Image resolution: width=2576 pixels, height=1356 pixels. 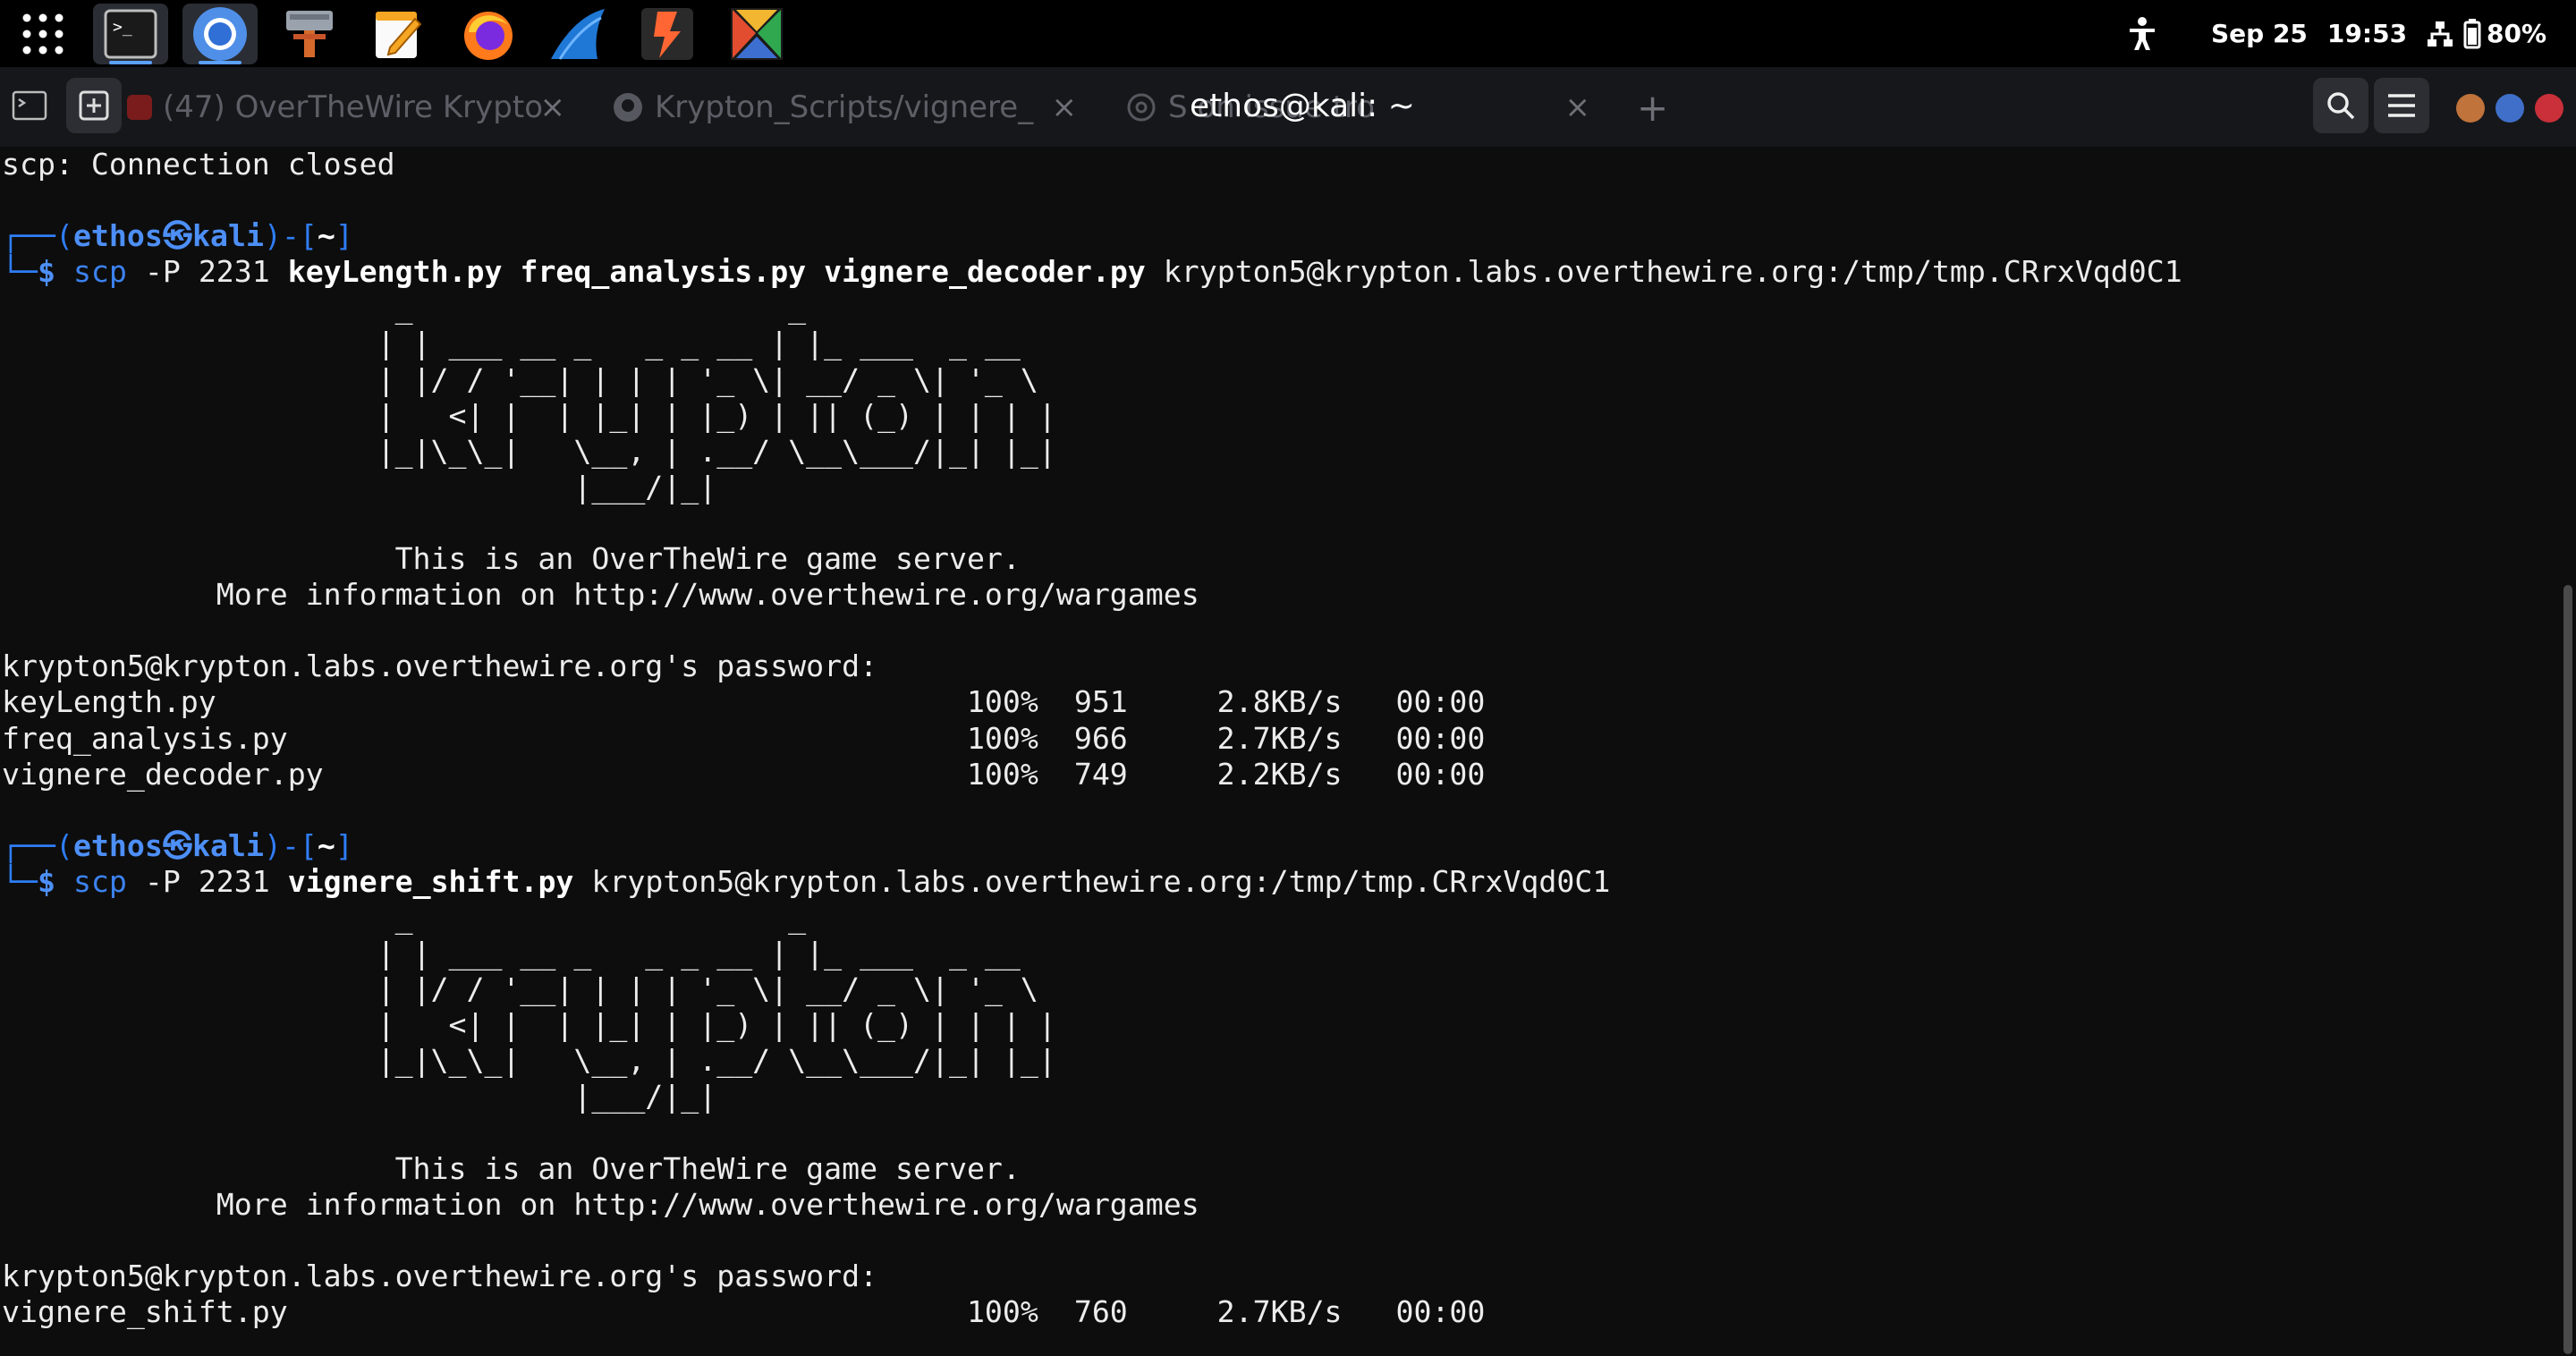 I want to click on burpsuite-icon, so click(x=667, y=34).